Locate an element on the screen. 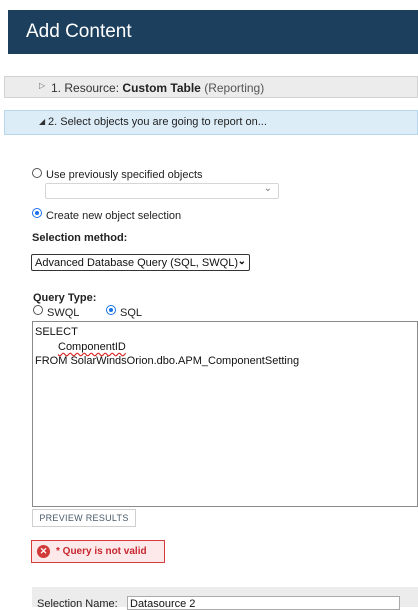 Image resolution: width=418 pixels, height=610 pixels. step-resource-label: 1. Resource: Custom Table (Reporting) is located at coordinates (158, 88).